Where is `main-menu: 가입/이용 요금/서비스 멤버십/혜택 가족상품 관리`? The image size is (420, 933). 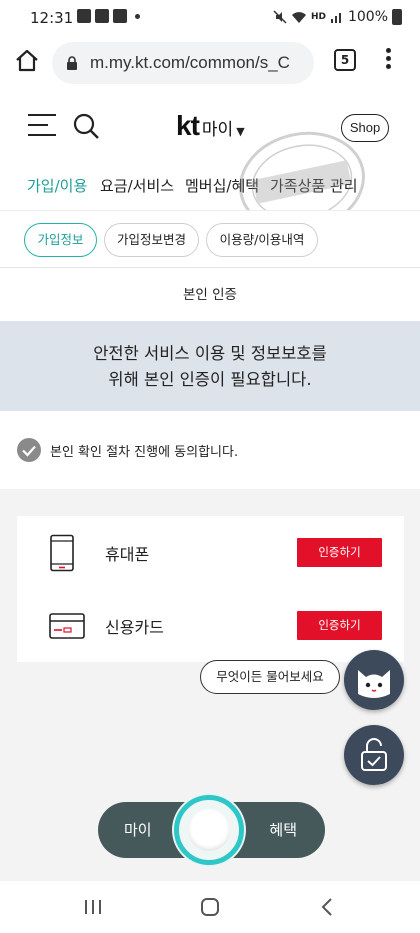 main-menu: 가입/이용 요금/서비스 멤버십/혜택 가족상품 관리 is located at coordinates (210, 186).